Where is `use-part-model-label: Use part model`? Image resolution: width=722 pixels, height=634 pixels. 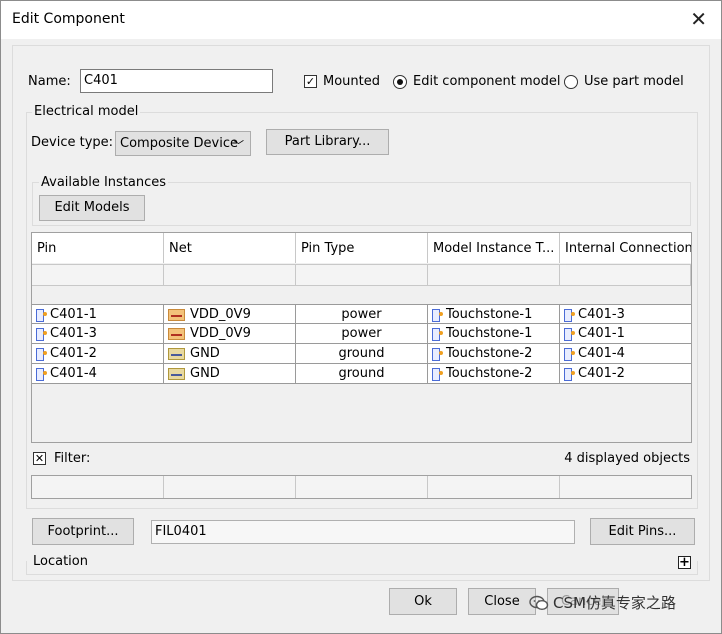 use-part-model-label: Use part model is located at coordinates (634, 81).